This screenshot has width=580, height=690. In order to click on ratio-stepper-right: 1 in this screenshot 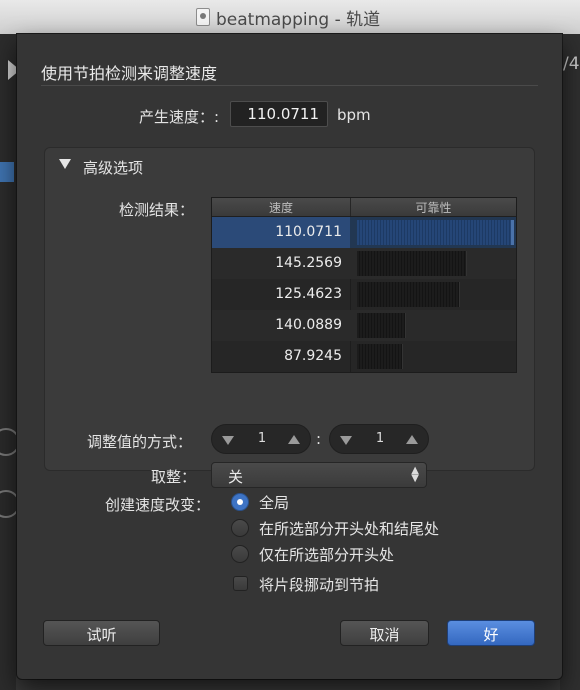, I will do `click(379, 439)`.